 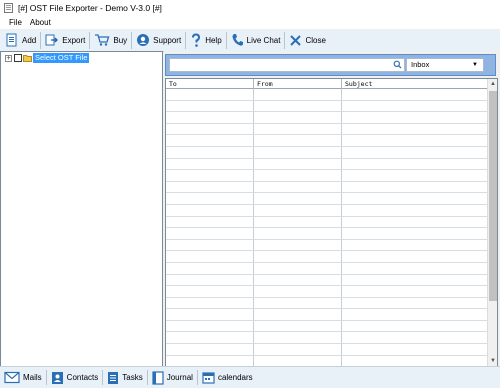 What do you see at coordinates (20, 40) in the screenshot?
I see `add-button: Add` at bounding box center [20, 40].